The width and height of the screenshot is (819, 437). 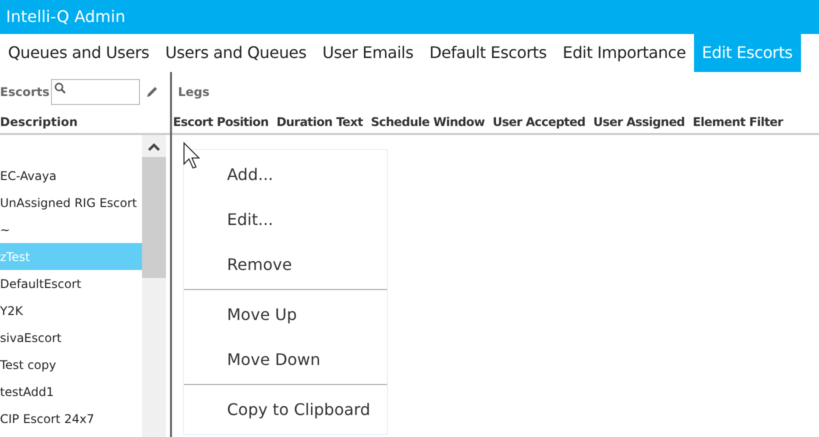 I want to click on scrollbar-thumb, so click(x=154, y=217).